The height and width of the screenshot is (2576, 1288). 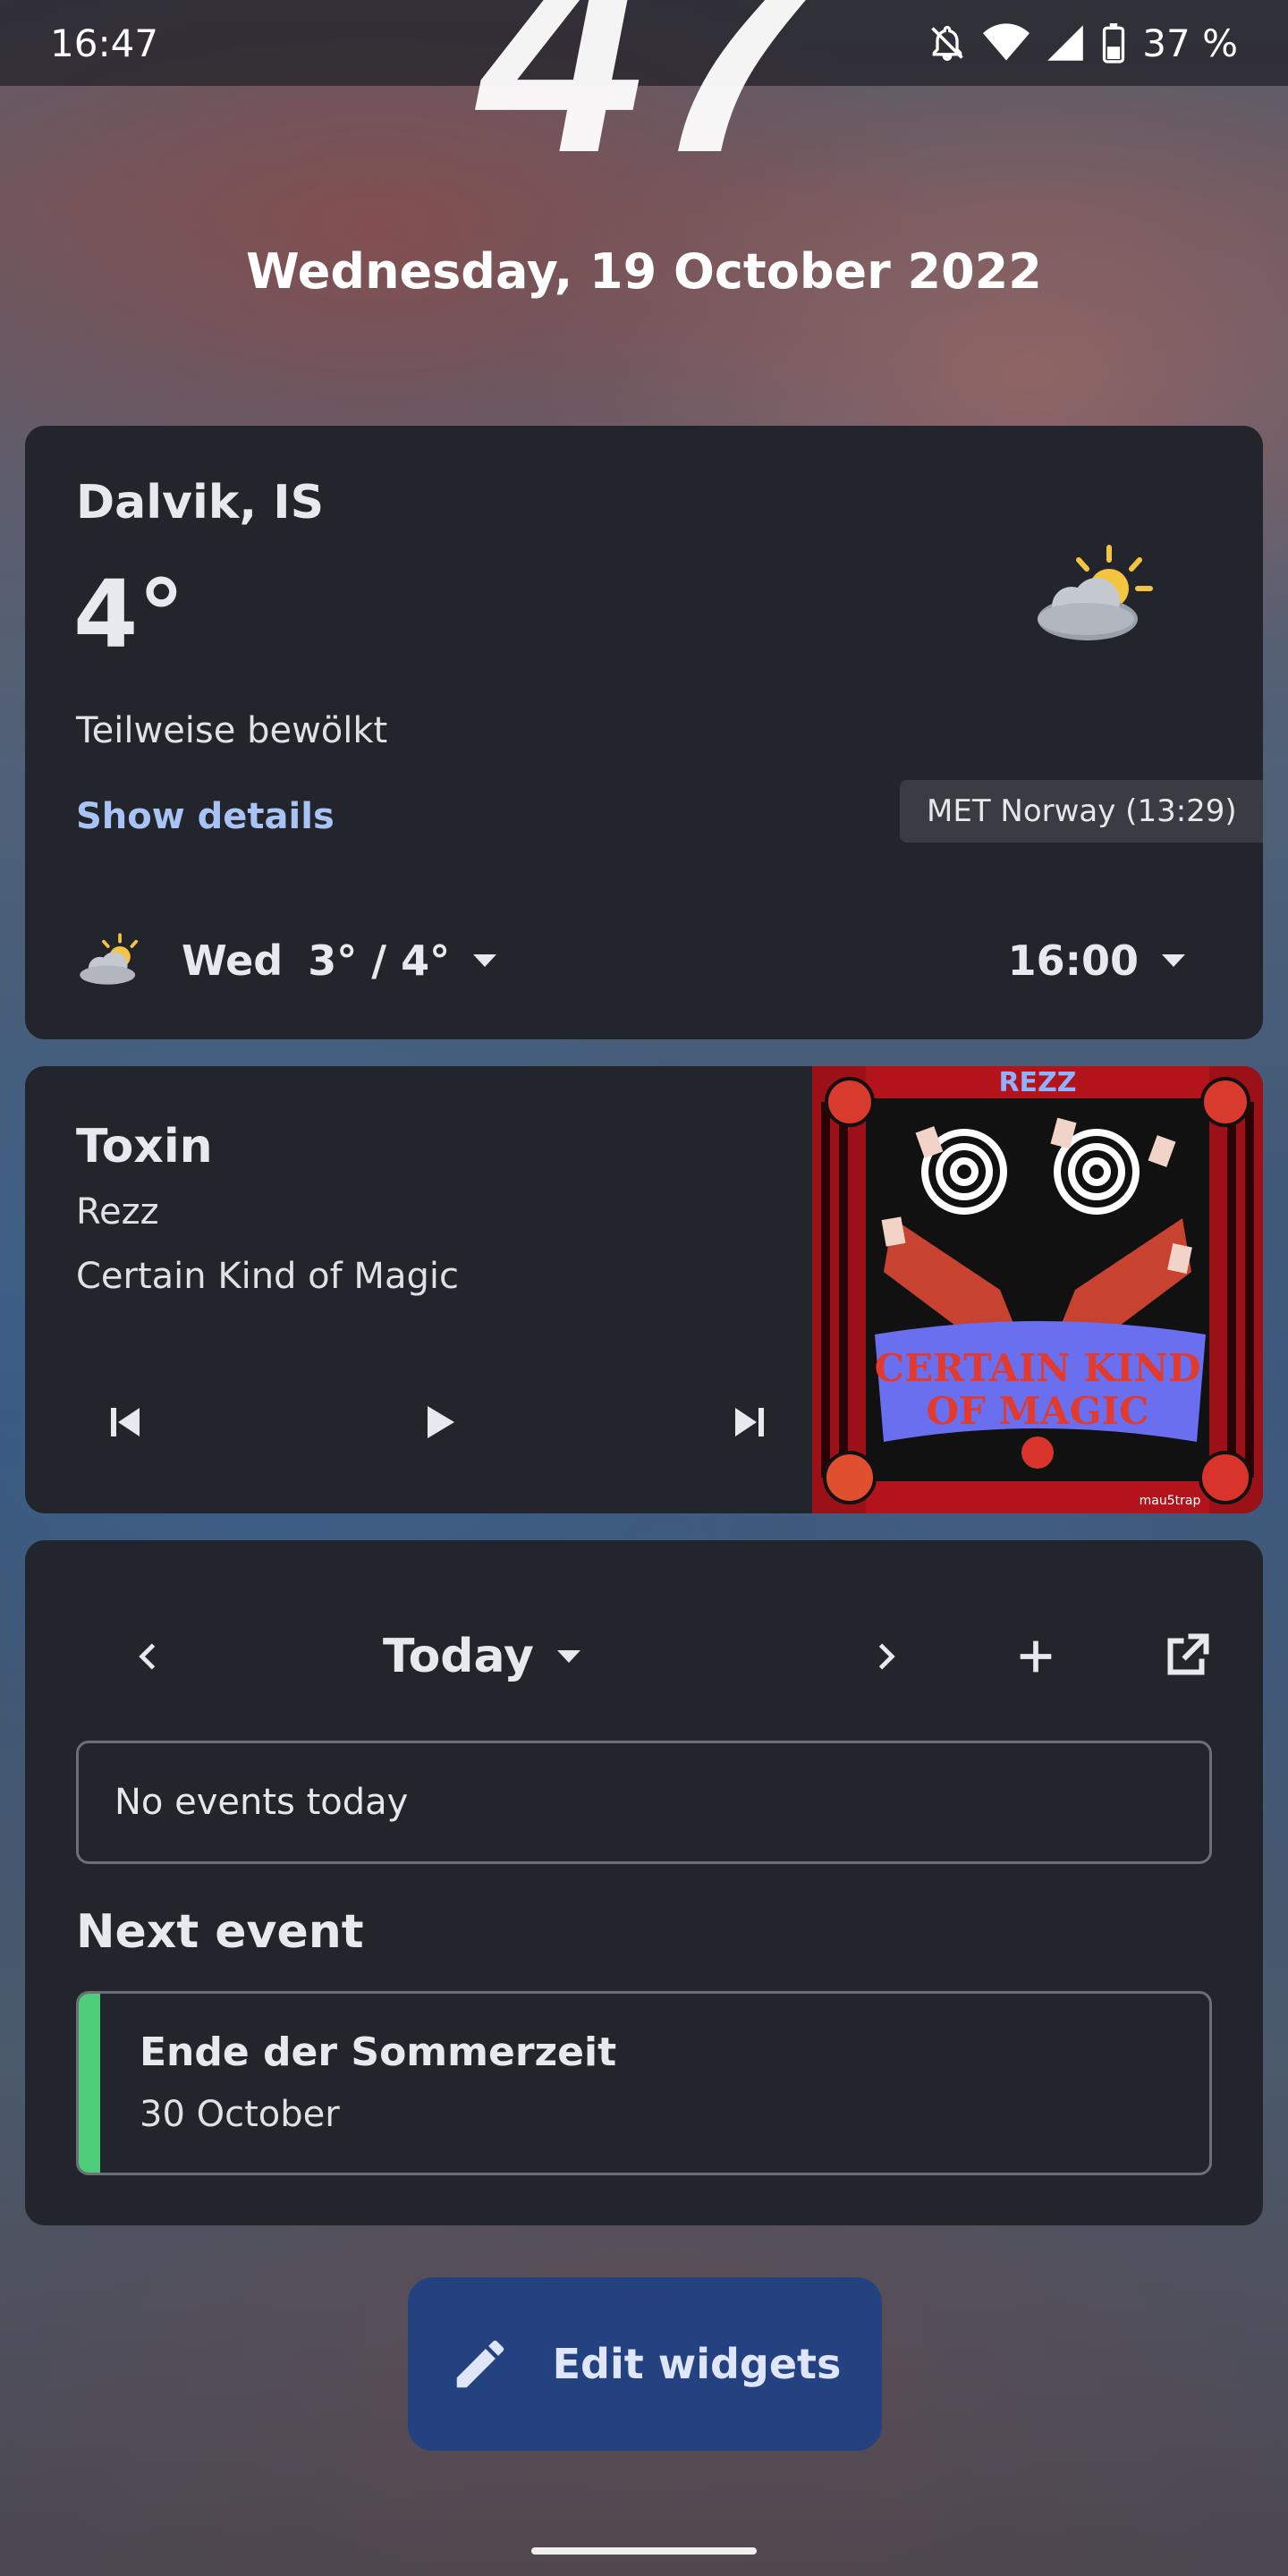 I want to click on battery-icon, so click(x=1114, y=43).